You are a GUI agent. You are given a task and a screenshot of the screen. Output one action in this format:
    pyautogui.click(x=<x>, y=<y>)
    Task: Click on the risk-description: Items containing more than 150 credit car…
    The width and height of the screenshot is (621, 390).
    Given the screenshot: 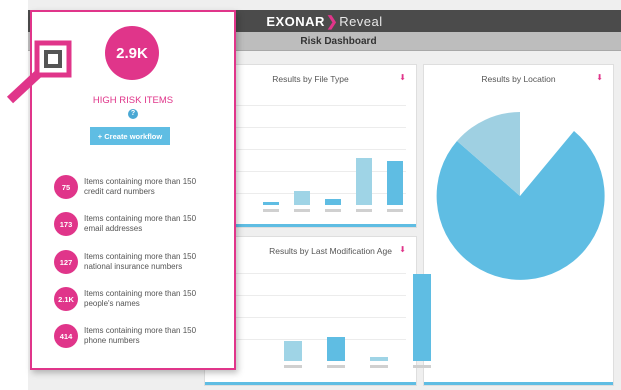 What is the action you would take?
    pyautogui.click(x=140, y=186)
    